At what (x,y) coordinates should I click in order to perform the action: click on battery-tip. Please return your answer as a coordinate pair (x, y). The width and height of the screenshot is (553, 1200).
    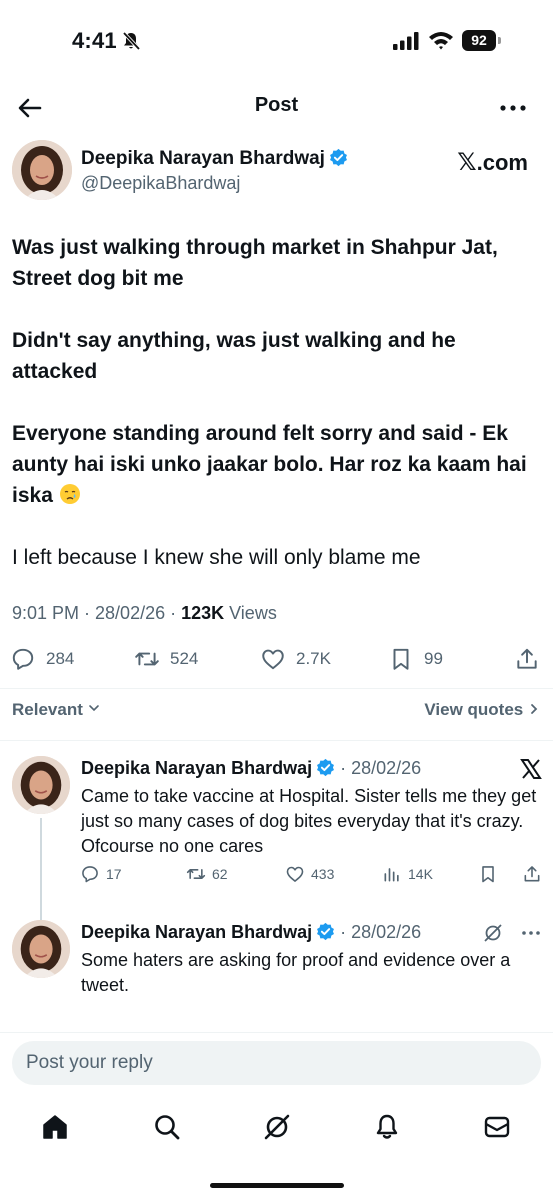
    Looking at the image, I should click on (499, 40).